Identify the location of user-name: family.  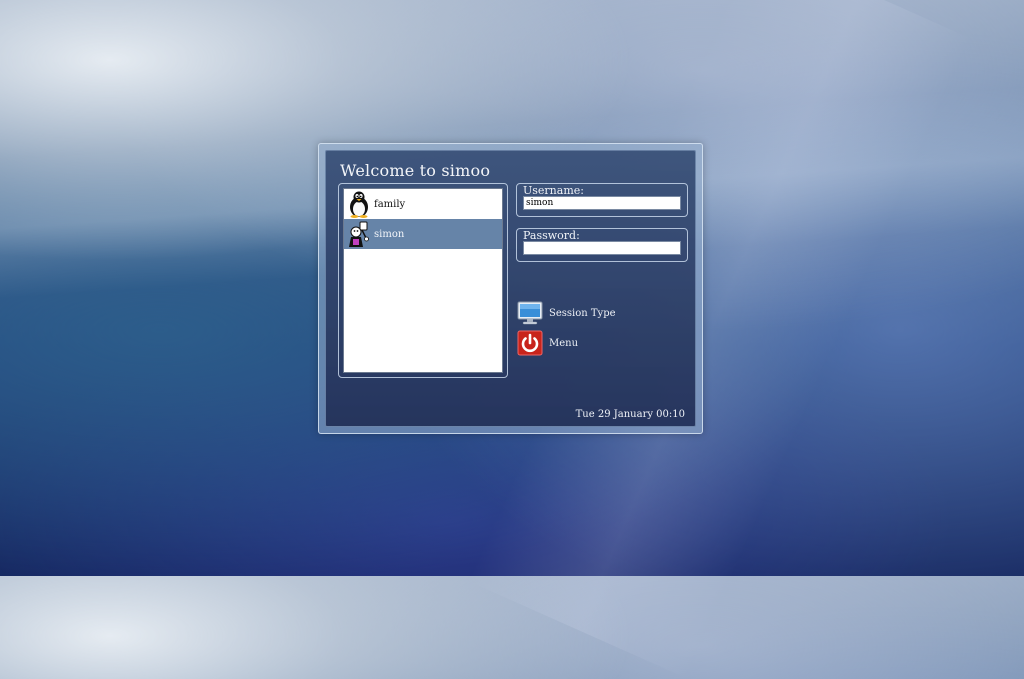
(390, 204).